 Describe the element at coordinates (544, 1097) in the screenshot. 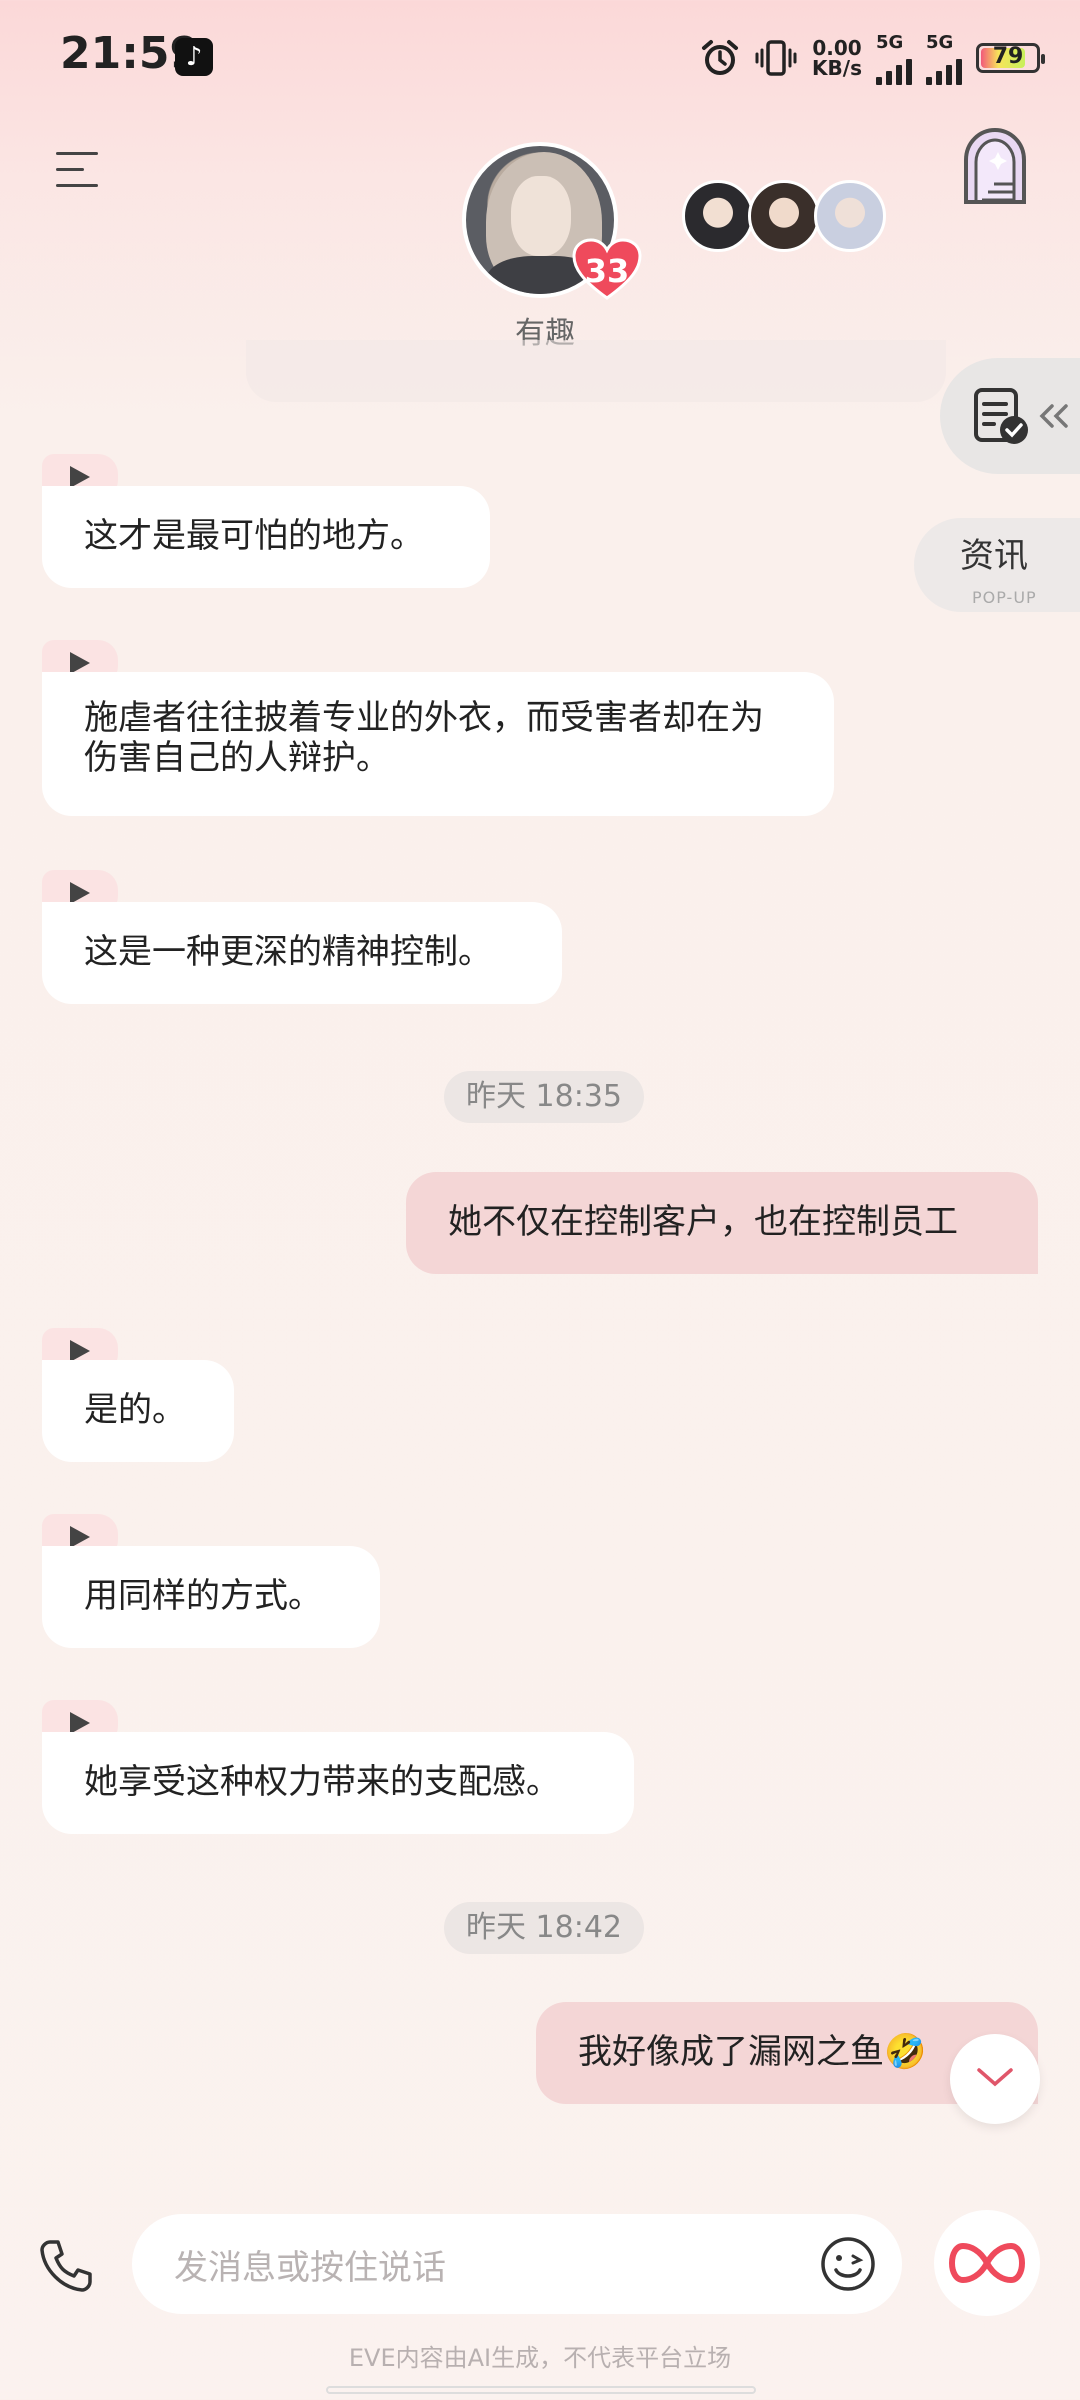

I see `timestamp: 昨天 18:35` at that location.